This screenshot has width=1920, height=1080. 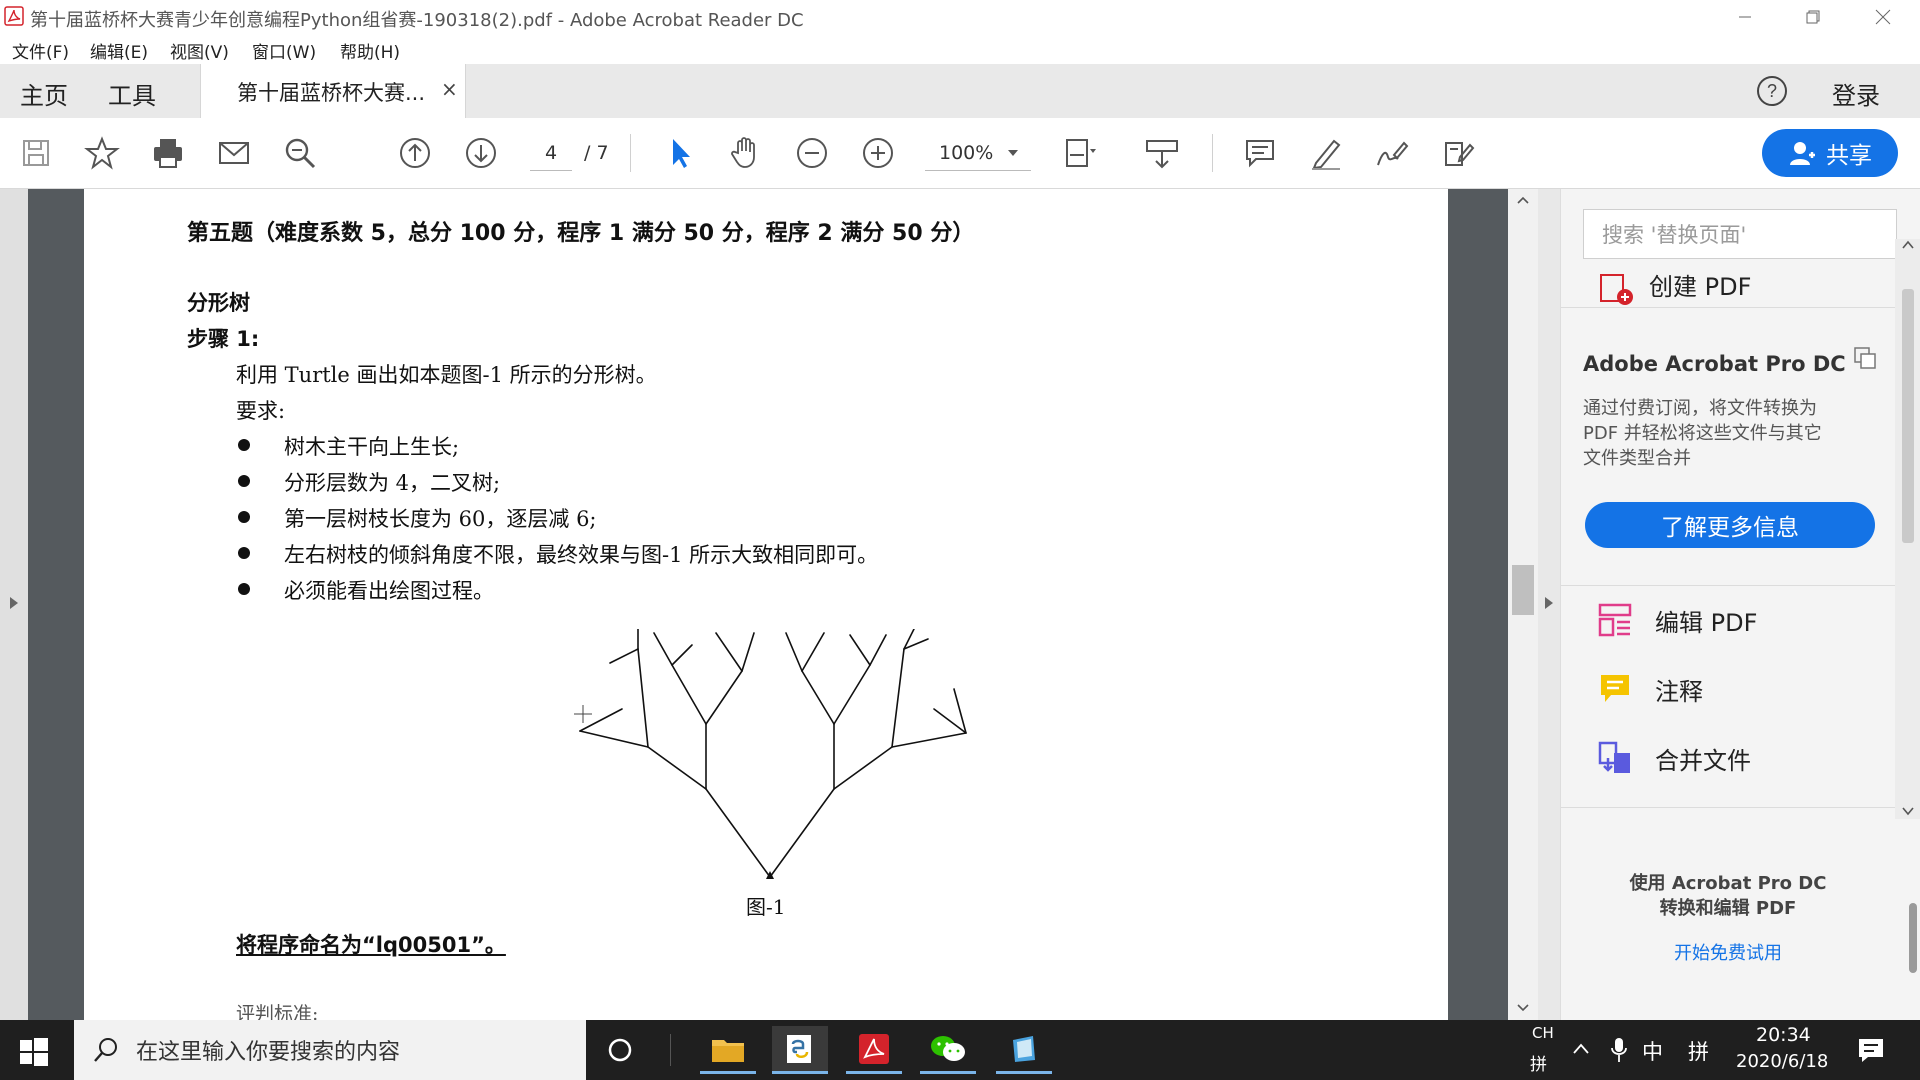 What do you see at coordinates (1783, 1035) in the screenshot?
I see `clock-time: 20:34` at bounding box center [1783, 1035].